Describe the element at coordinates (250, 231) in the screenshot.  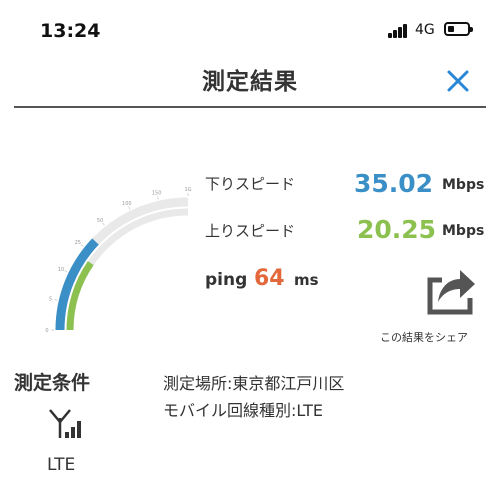
I see `upload-label: 上りスピード` at that location.